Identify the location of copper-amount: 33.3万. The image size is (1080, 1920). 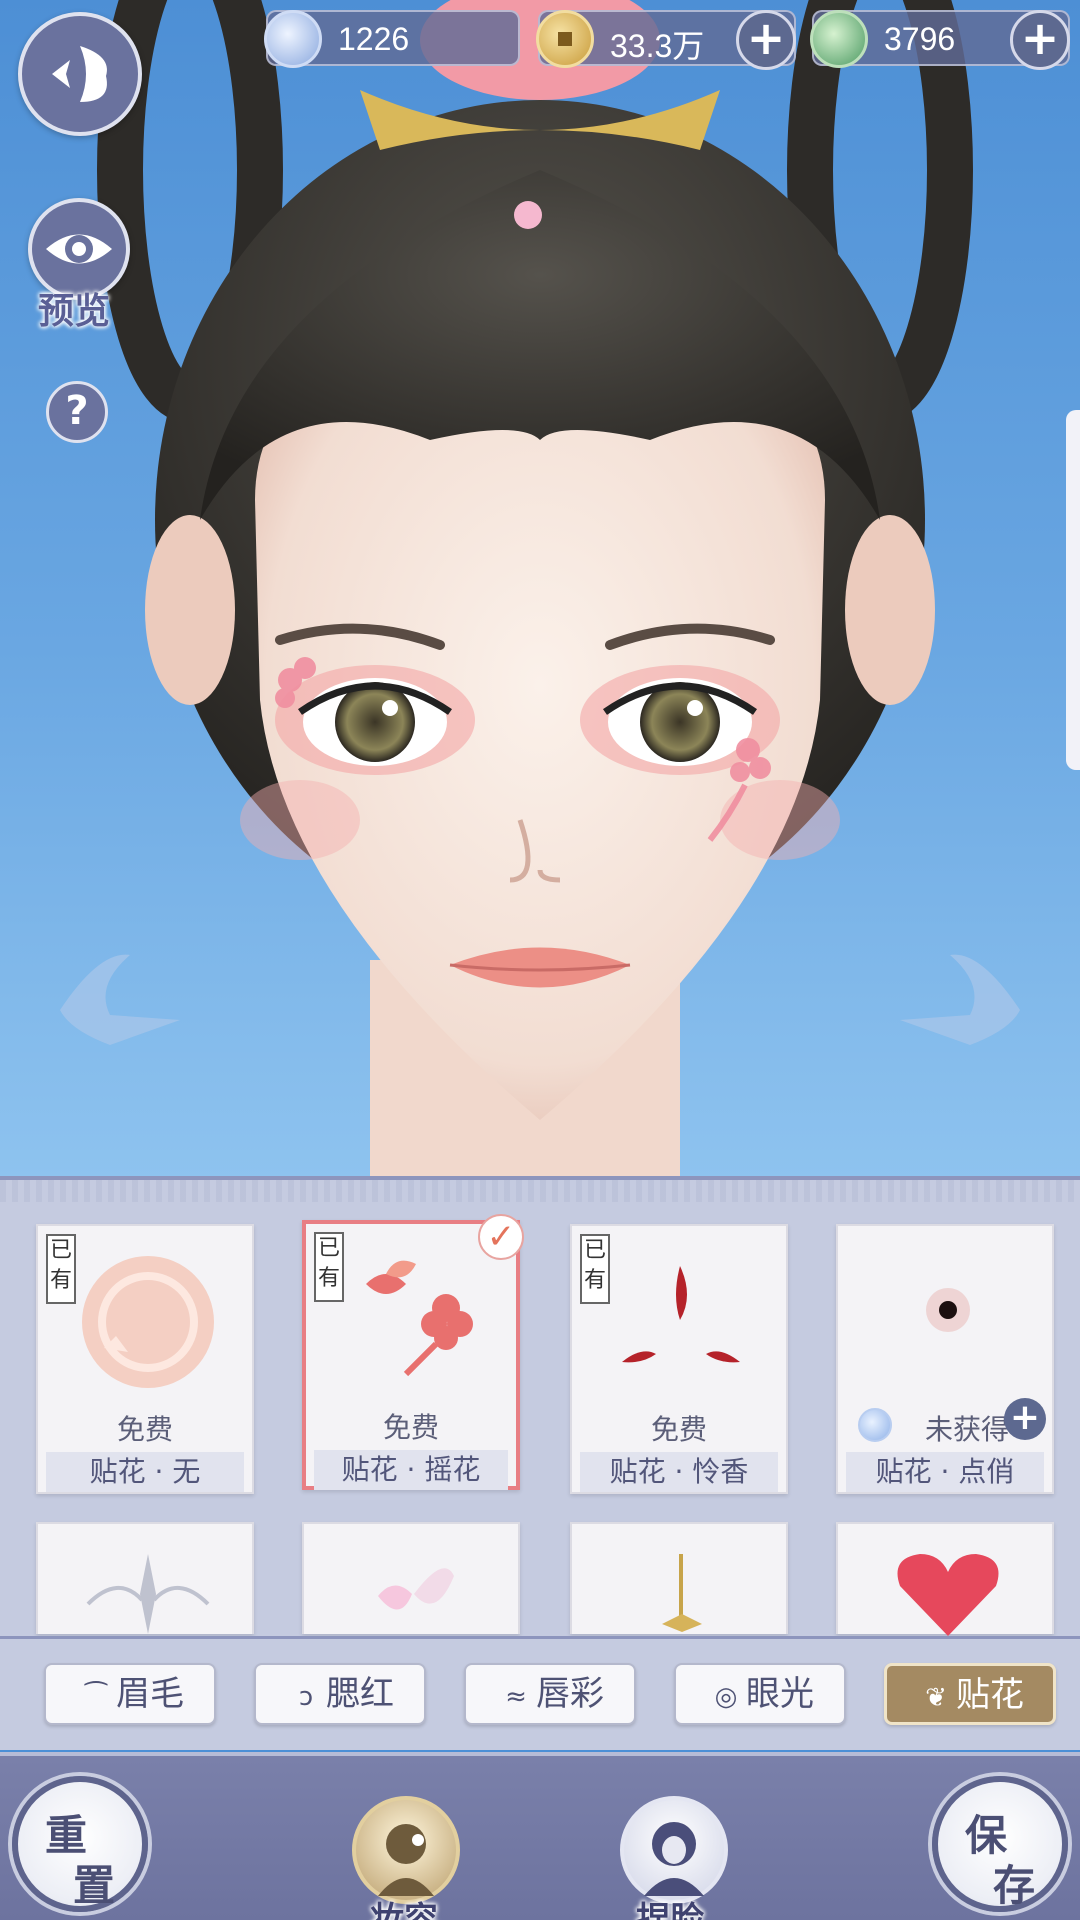
(657, 46).